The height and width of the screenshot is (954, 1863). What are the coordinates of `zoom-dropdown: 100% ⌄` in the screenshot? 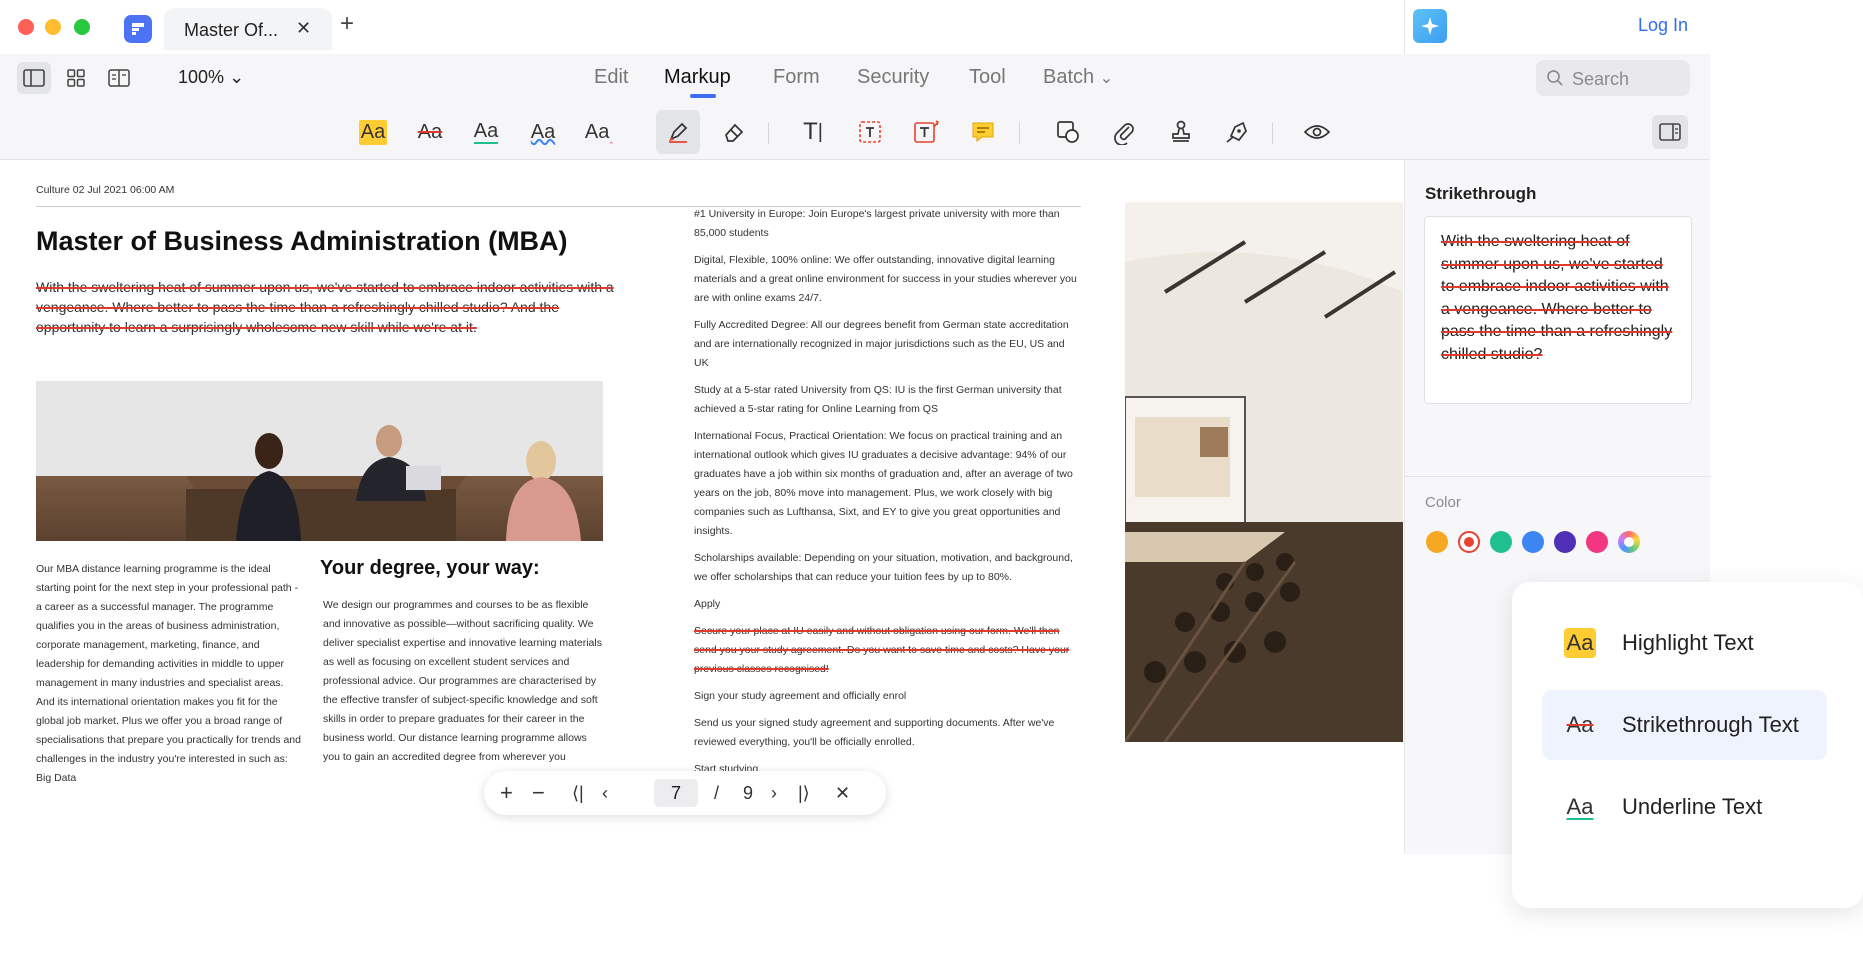 It's located at (211, 77).